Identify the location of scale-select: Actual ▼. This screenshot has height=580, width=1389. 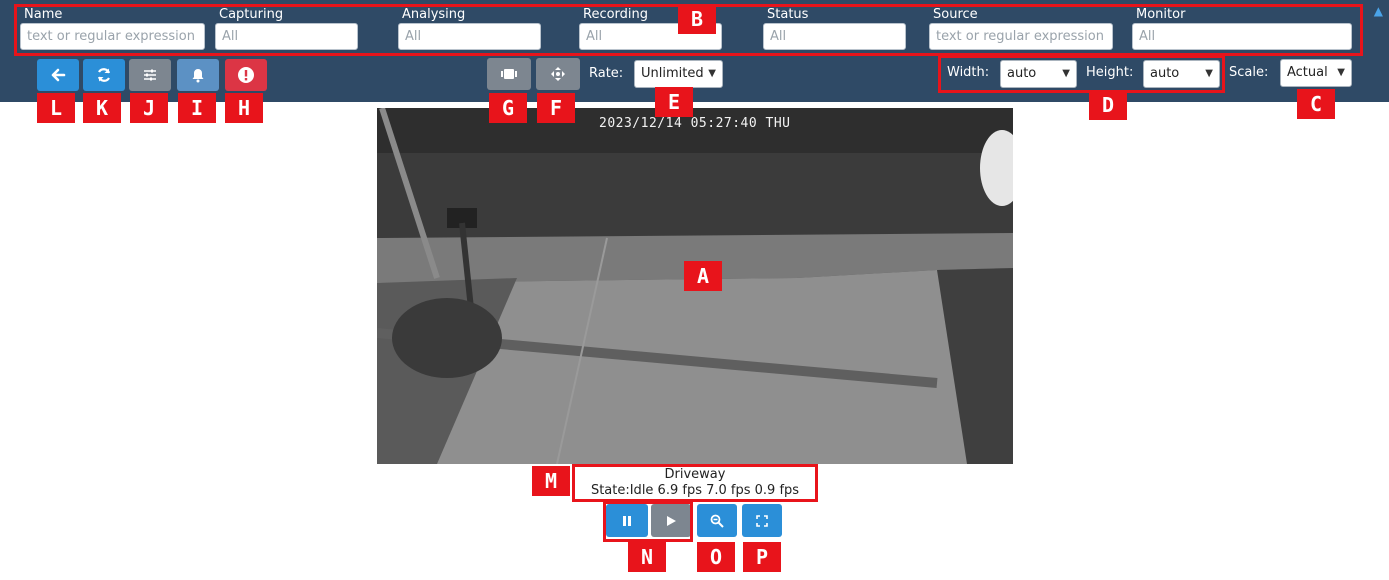
(1316, 73).